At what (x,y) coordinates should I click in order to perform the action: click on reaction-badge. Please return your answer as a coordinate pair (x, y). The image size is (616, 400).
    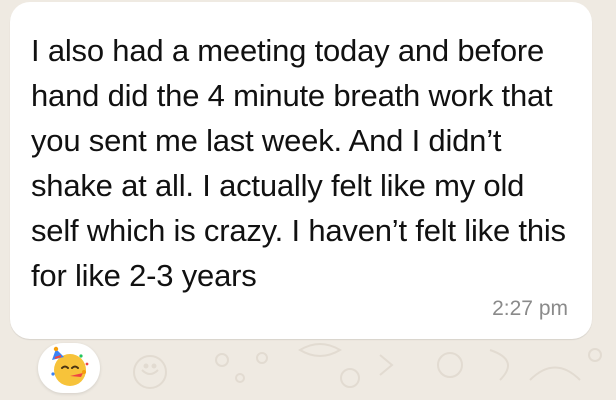
    Looking at the image, I should click on (69, 368).